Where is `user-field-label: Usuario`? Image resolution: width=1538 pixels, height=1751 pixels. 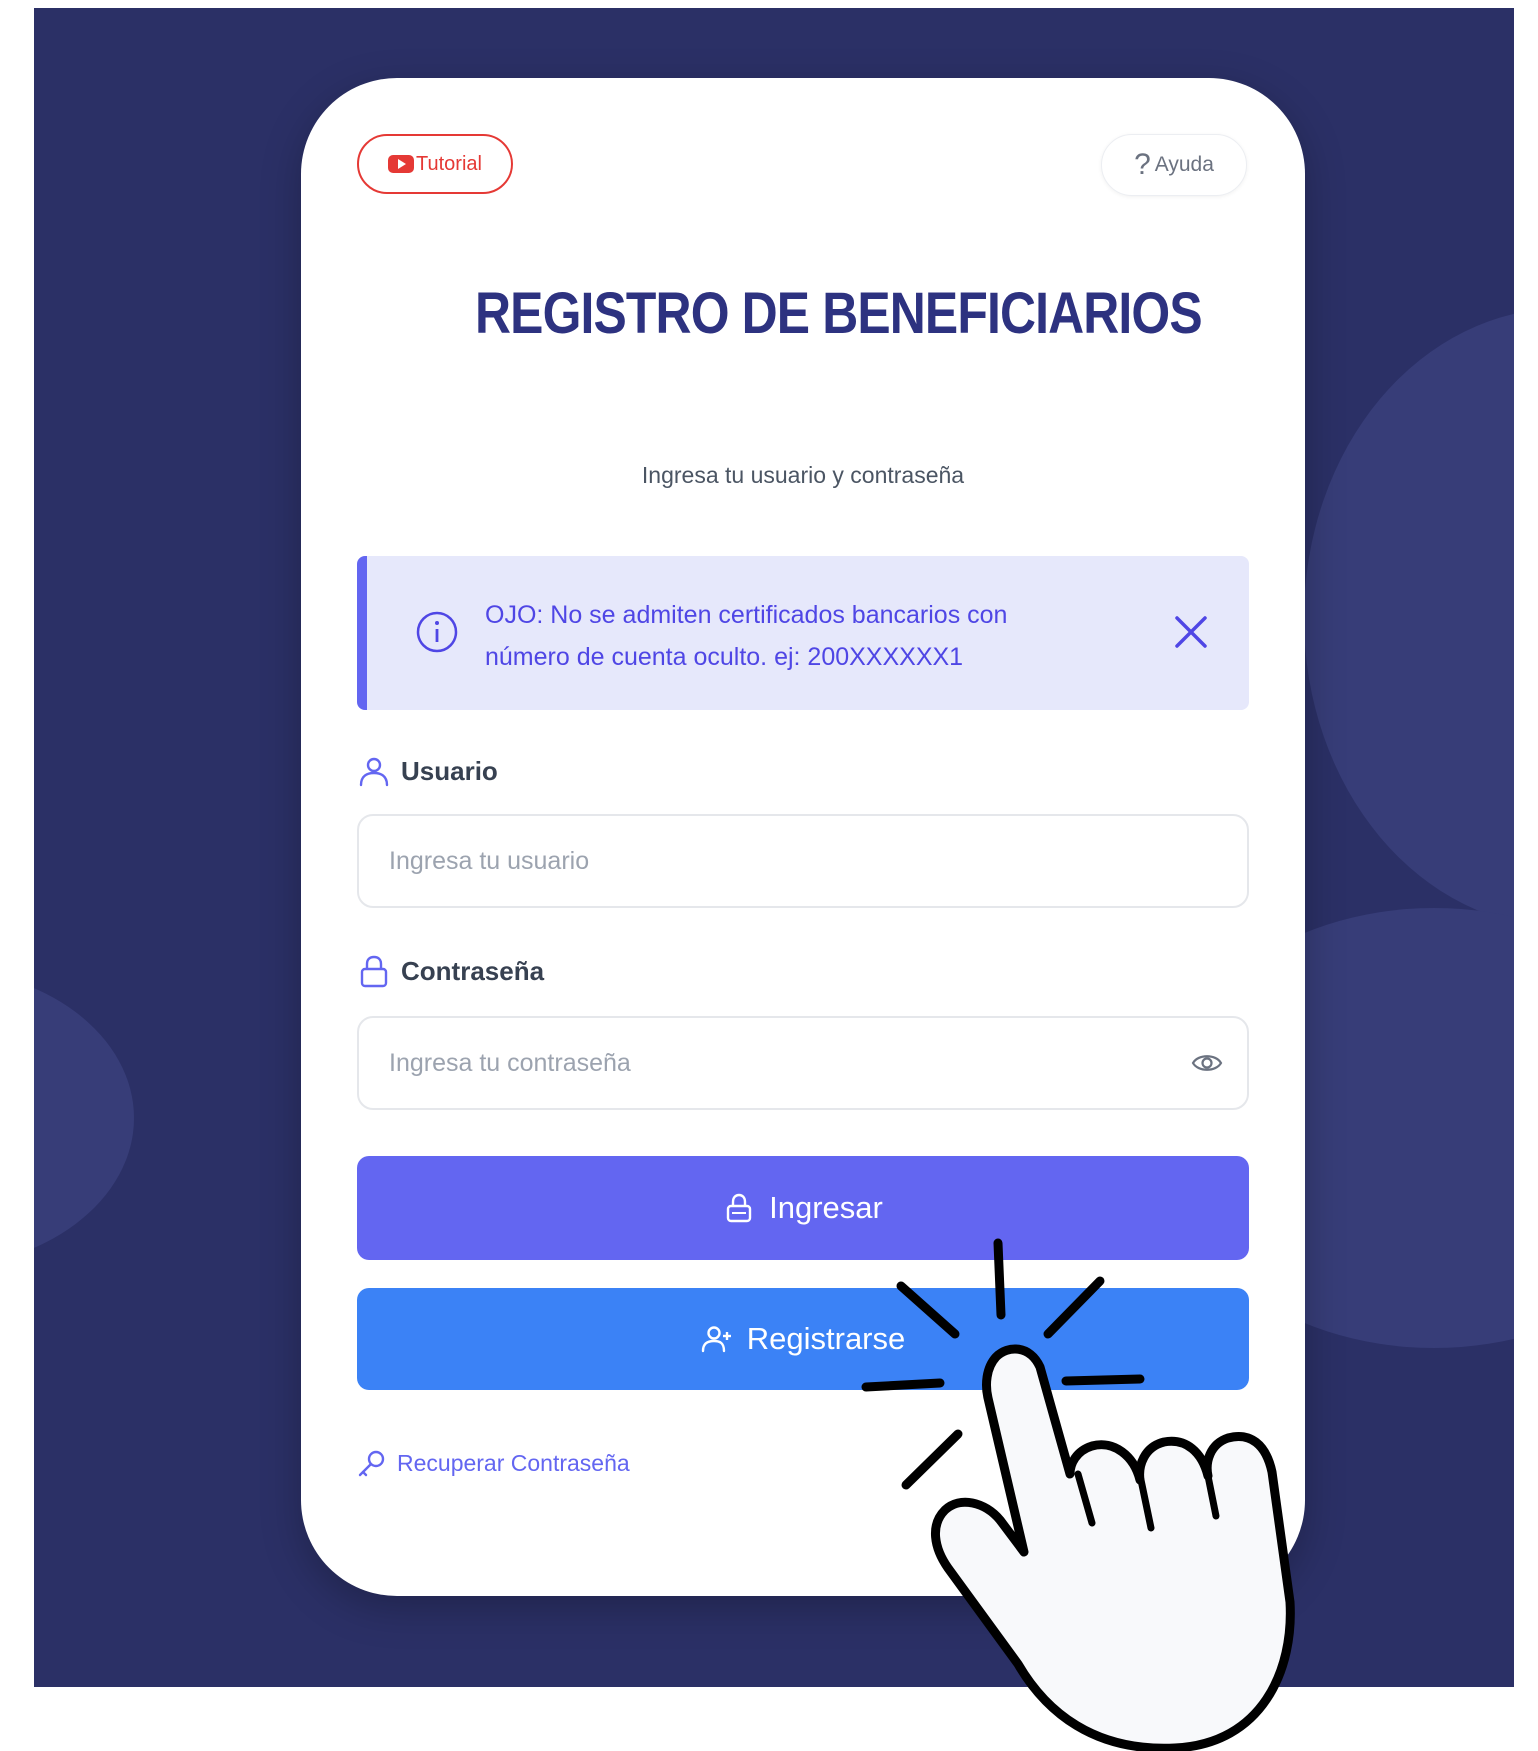
user-field-label: Usuario is located at coordinates (427, 771).